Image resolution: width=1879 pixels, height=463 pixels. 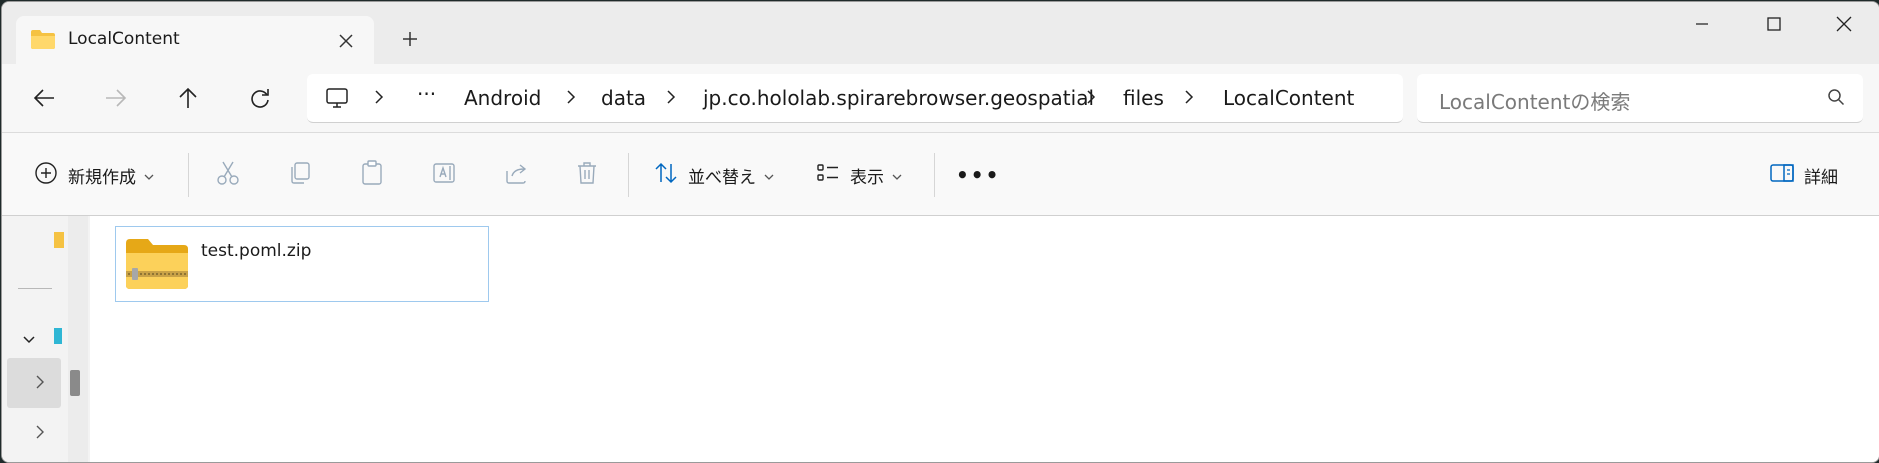 I want to click on search-placeholder: LocalContentの検索, so click(x=1535, y=102).